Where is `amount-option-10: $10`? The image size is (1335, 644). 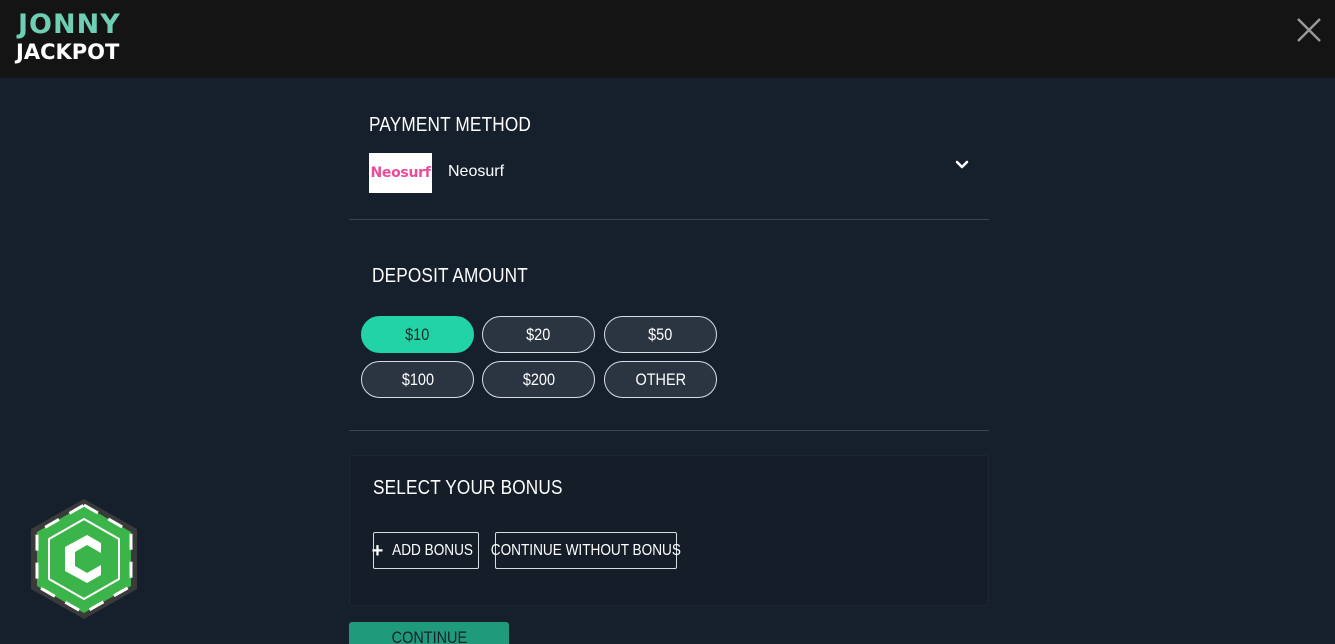
amount-option-10: $10 is located at coordinates (417, 334).